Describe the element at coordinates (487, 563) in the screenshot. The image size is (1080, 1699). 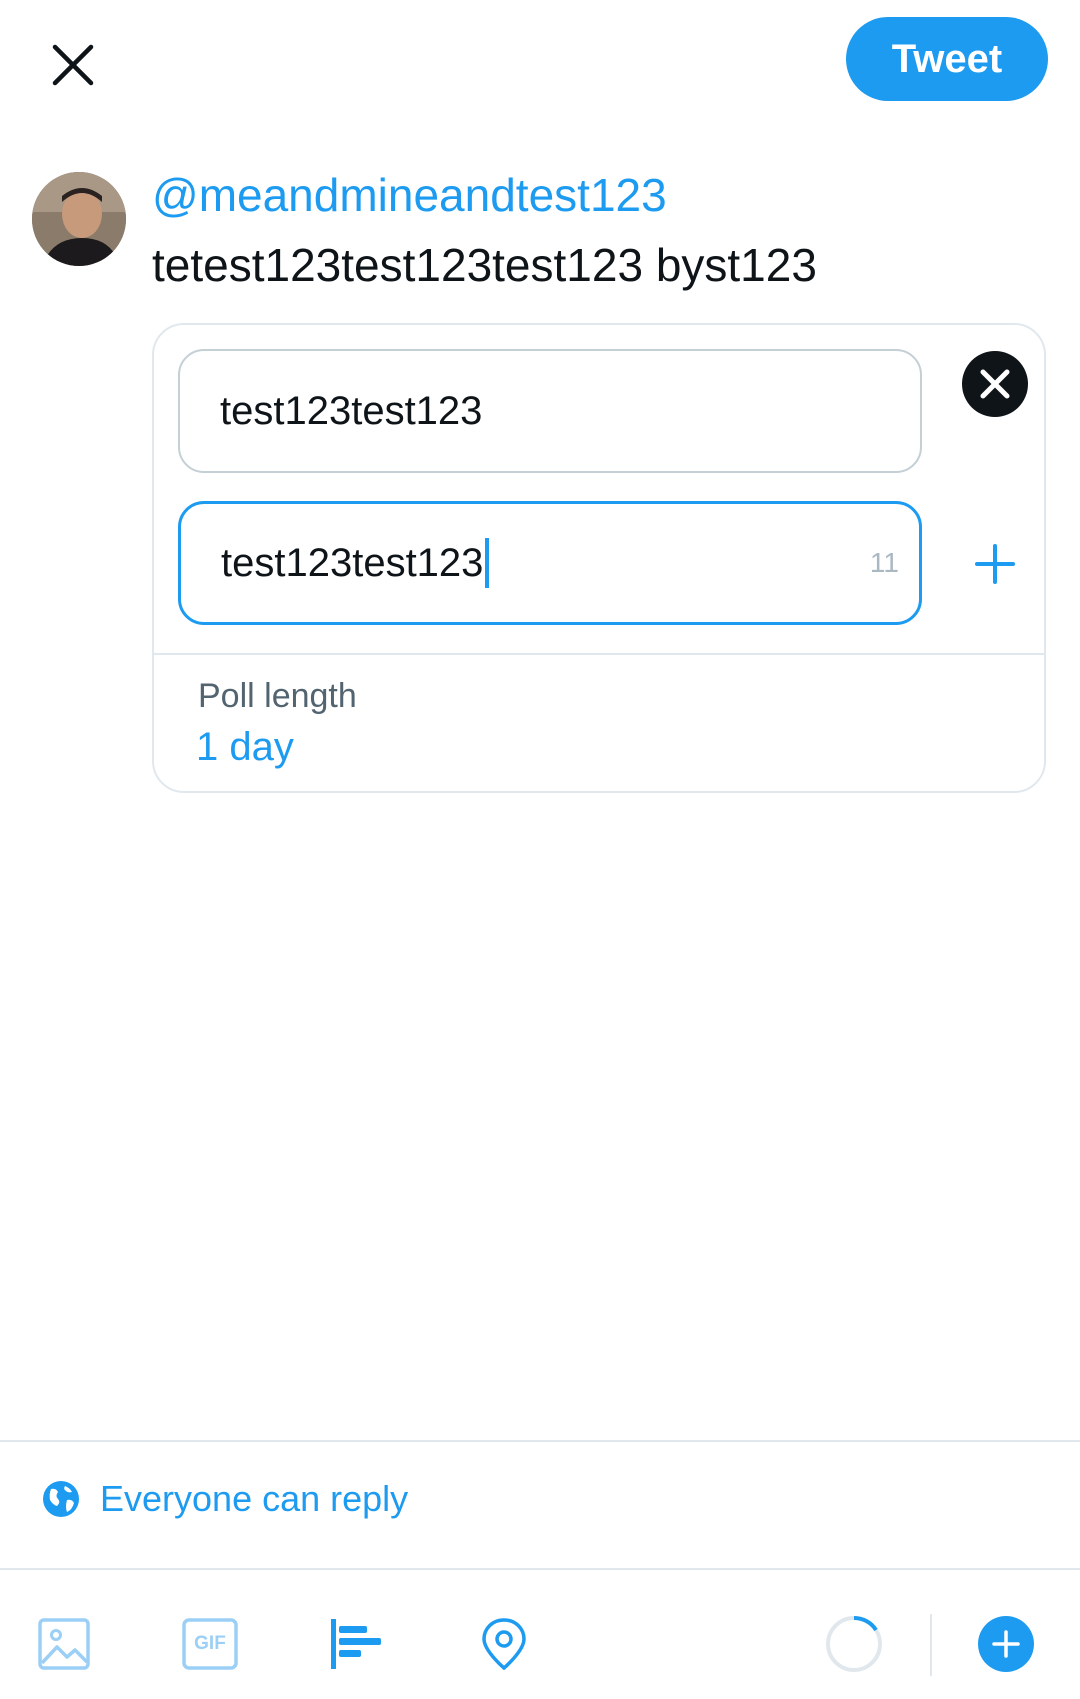
I see `text-caret` at that location.